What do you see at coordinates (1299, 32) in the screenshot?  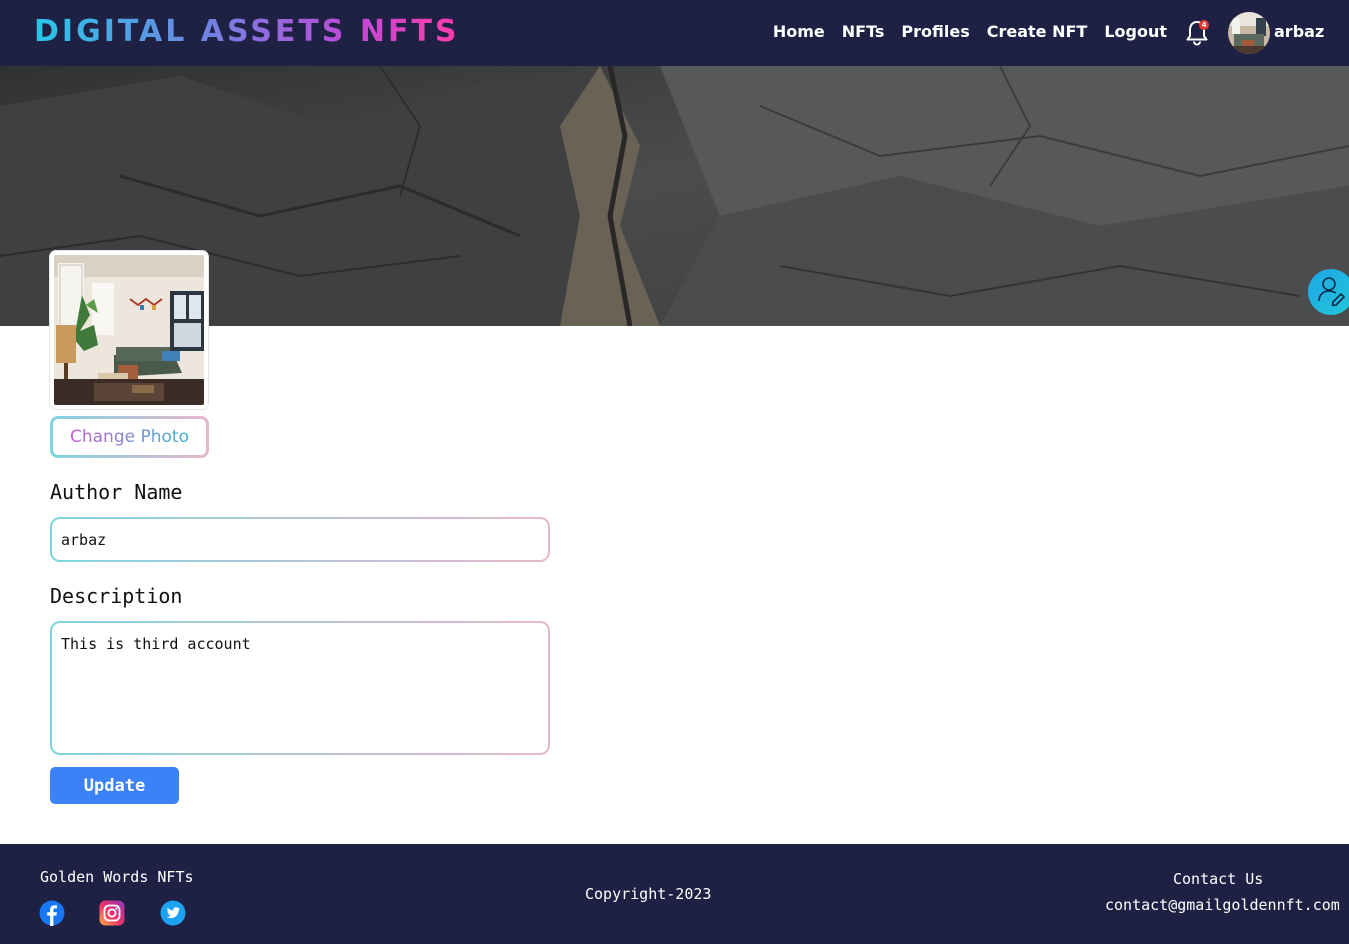 I see `nav-username: arbaz` at bounding box center [1299, 32].